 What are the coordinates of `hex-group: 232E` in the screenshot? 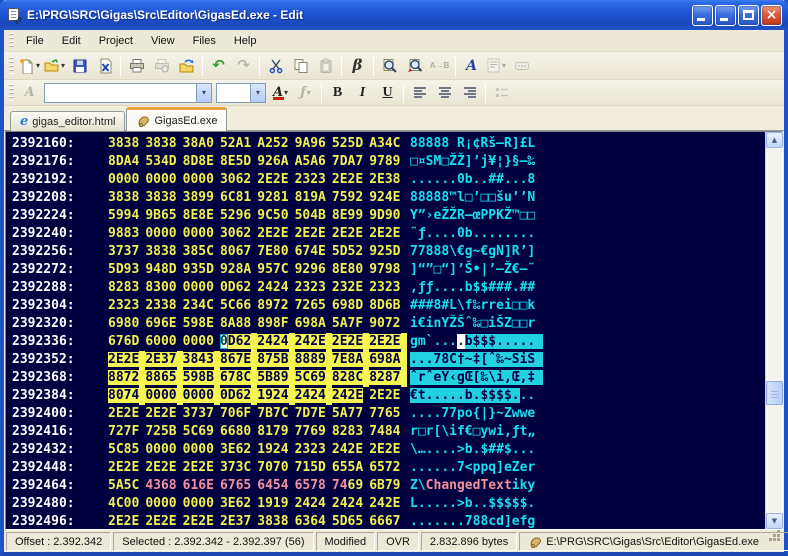 It's located at (347, 287).